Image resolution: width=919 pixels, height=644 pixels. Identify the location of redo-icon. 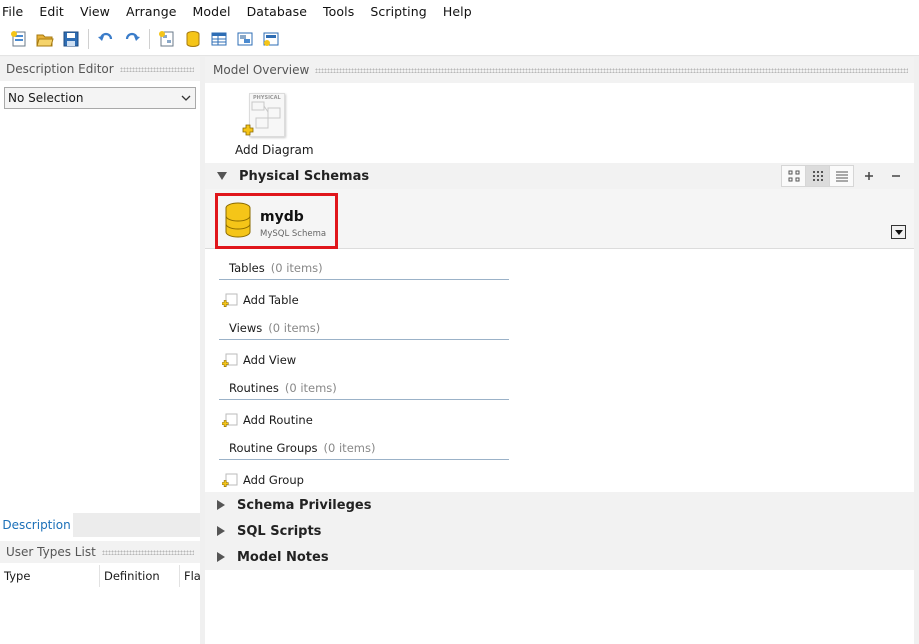
(132, 39).